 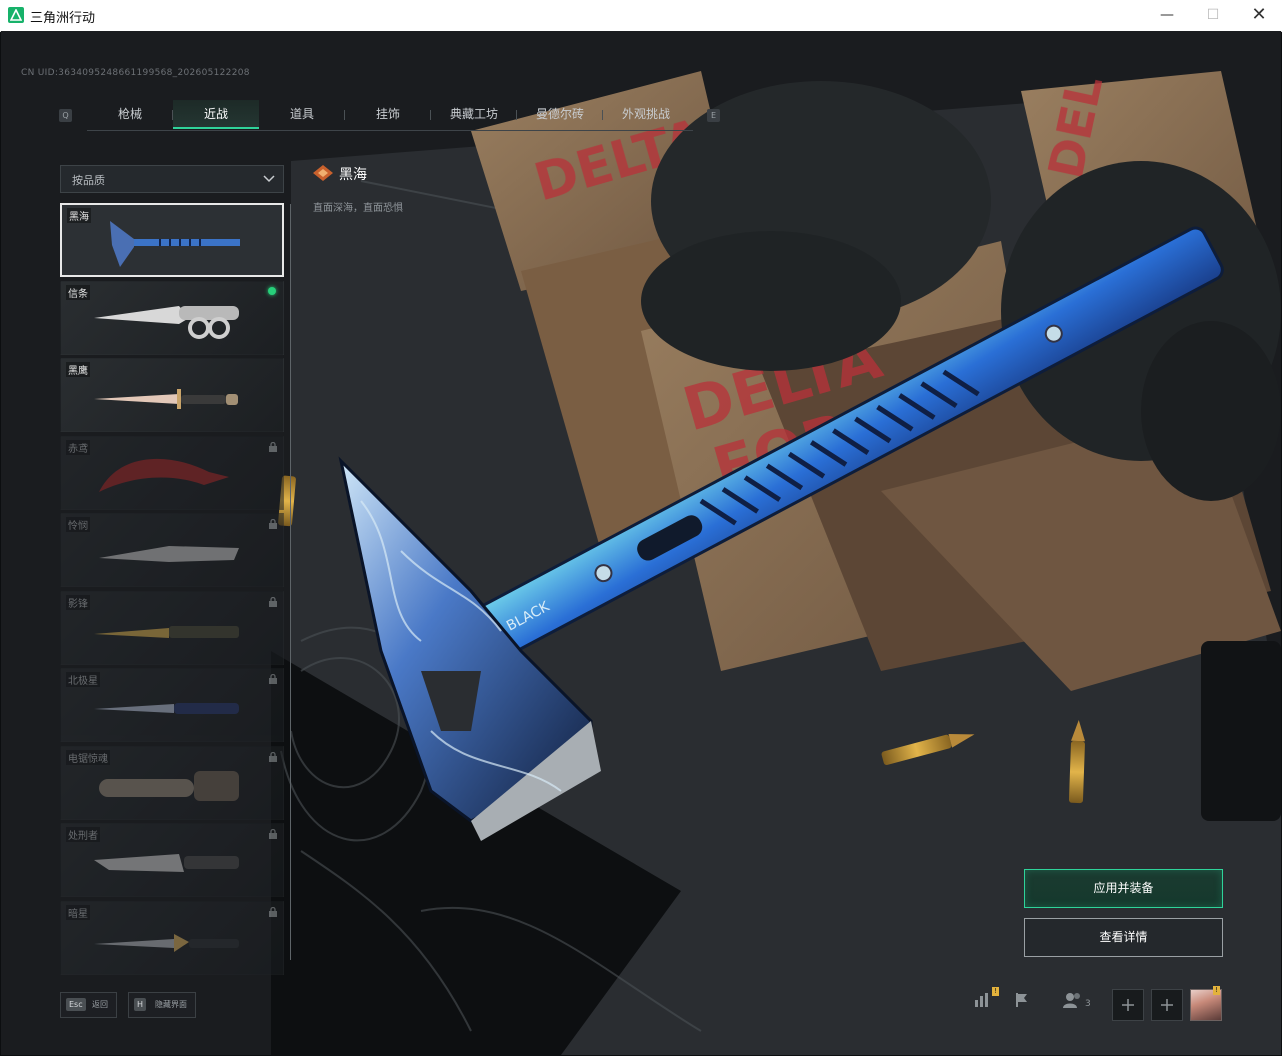 What do you see at coordinates (78, 292) in the screenshot?
I see `item-name: 信条` at bounding box center [78, 292].